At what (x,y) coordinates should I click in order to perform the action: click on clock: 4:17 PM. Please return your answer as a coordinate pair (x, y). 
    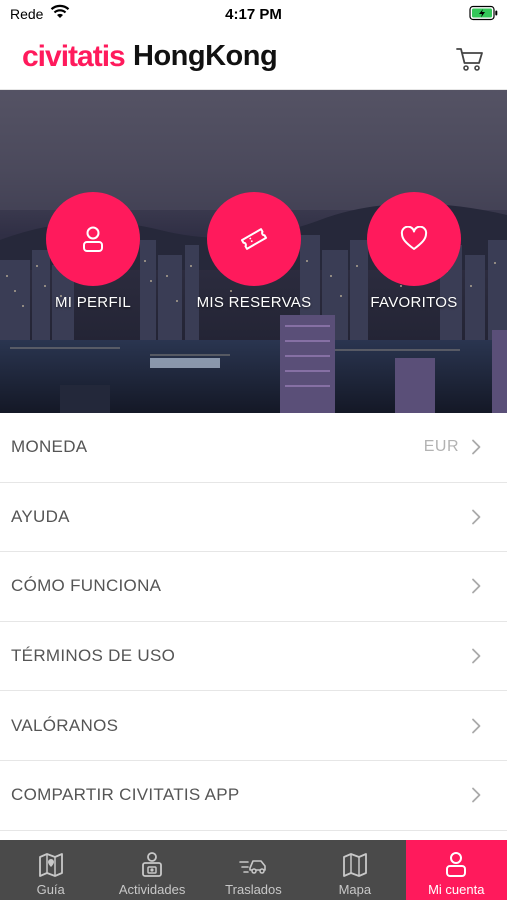
    Looking at the image, I should click on (253, 14).